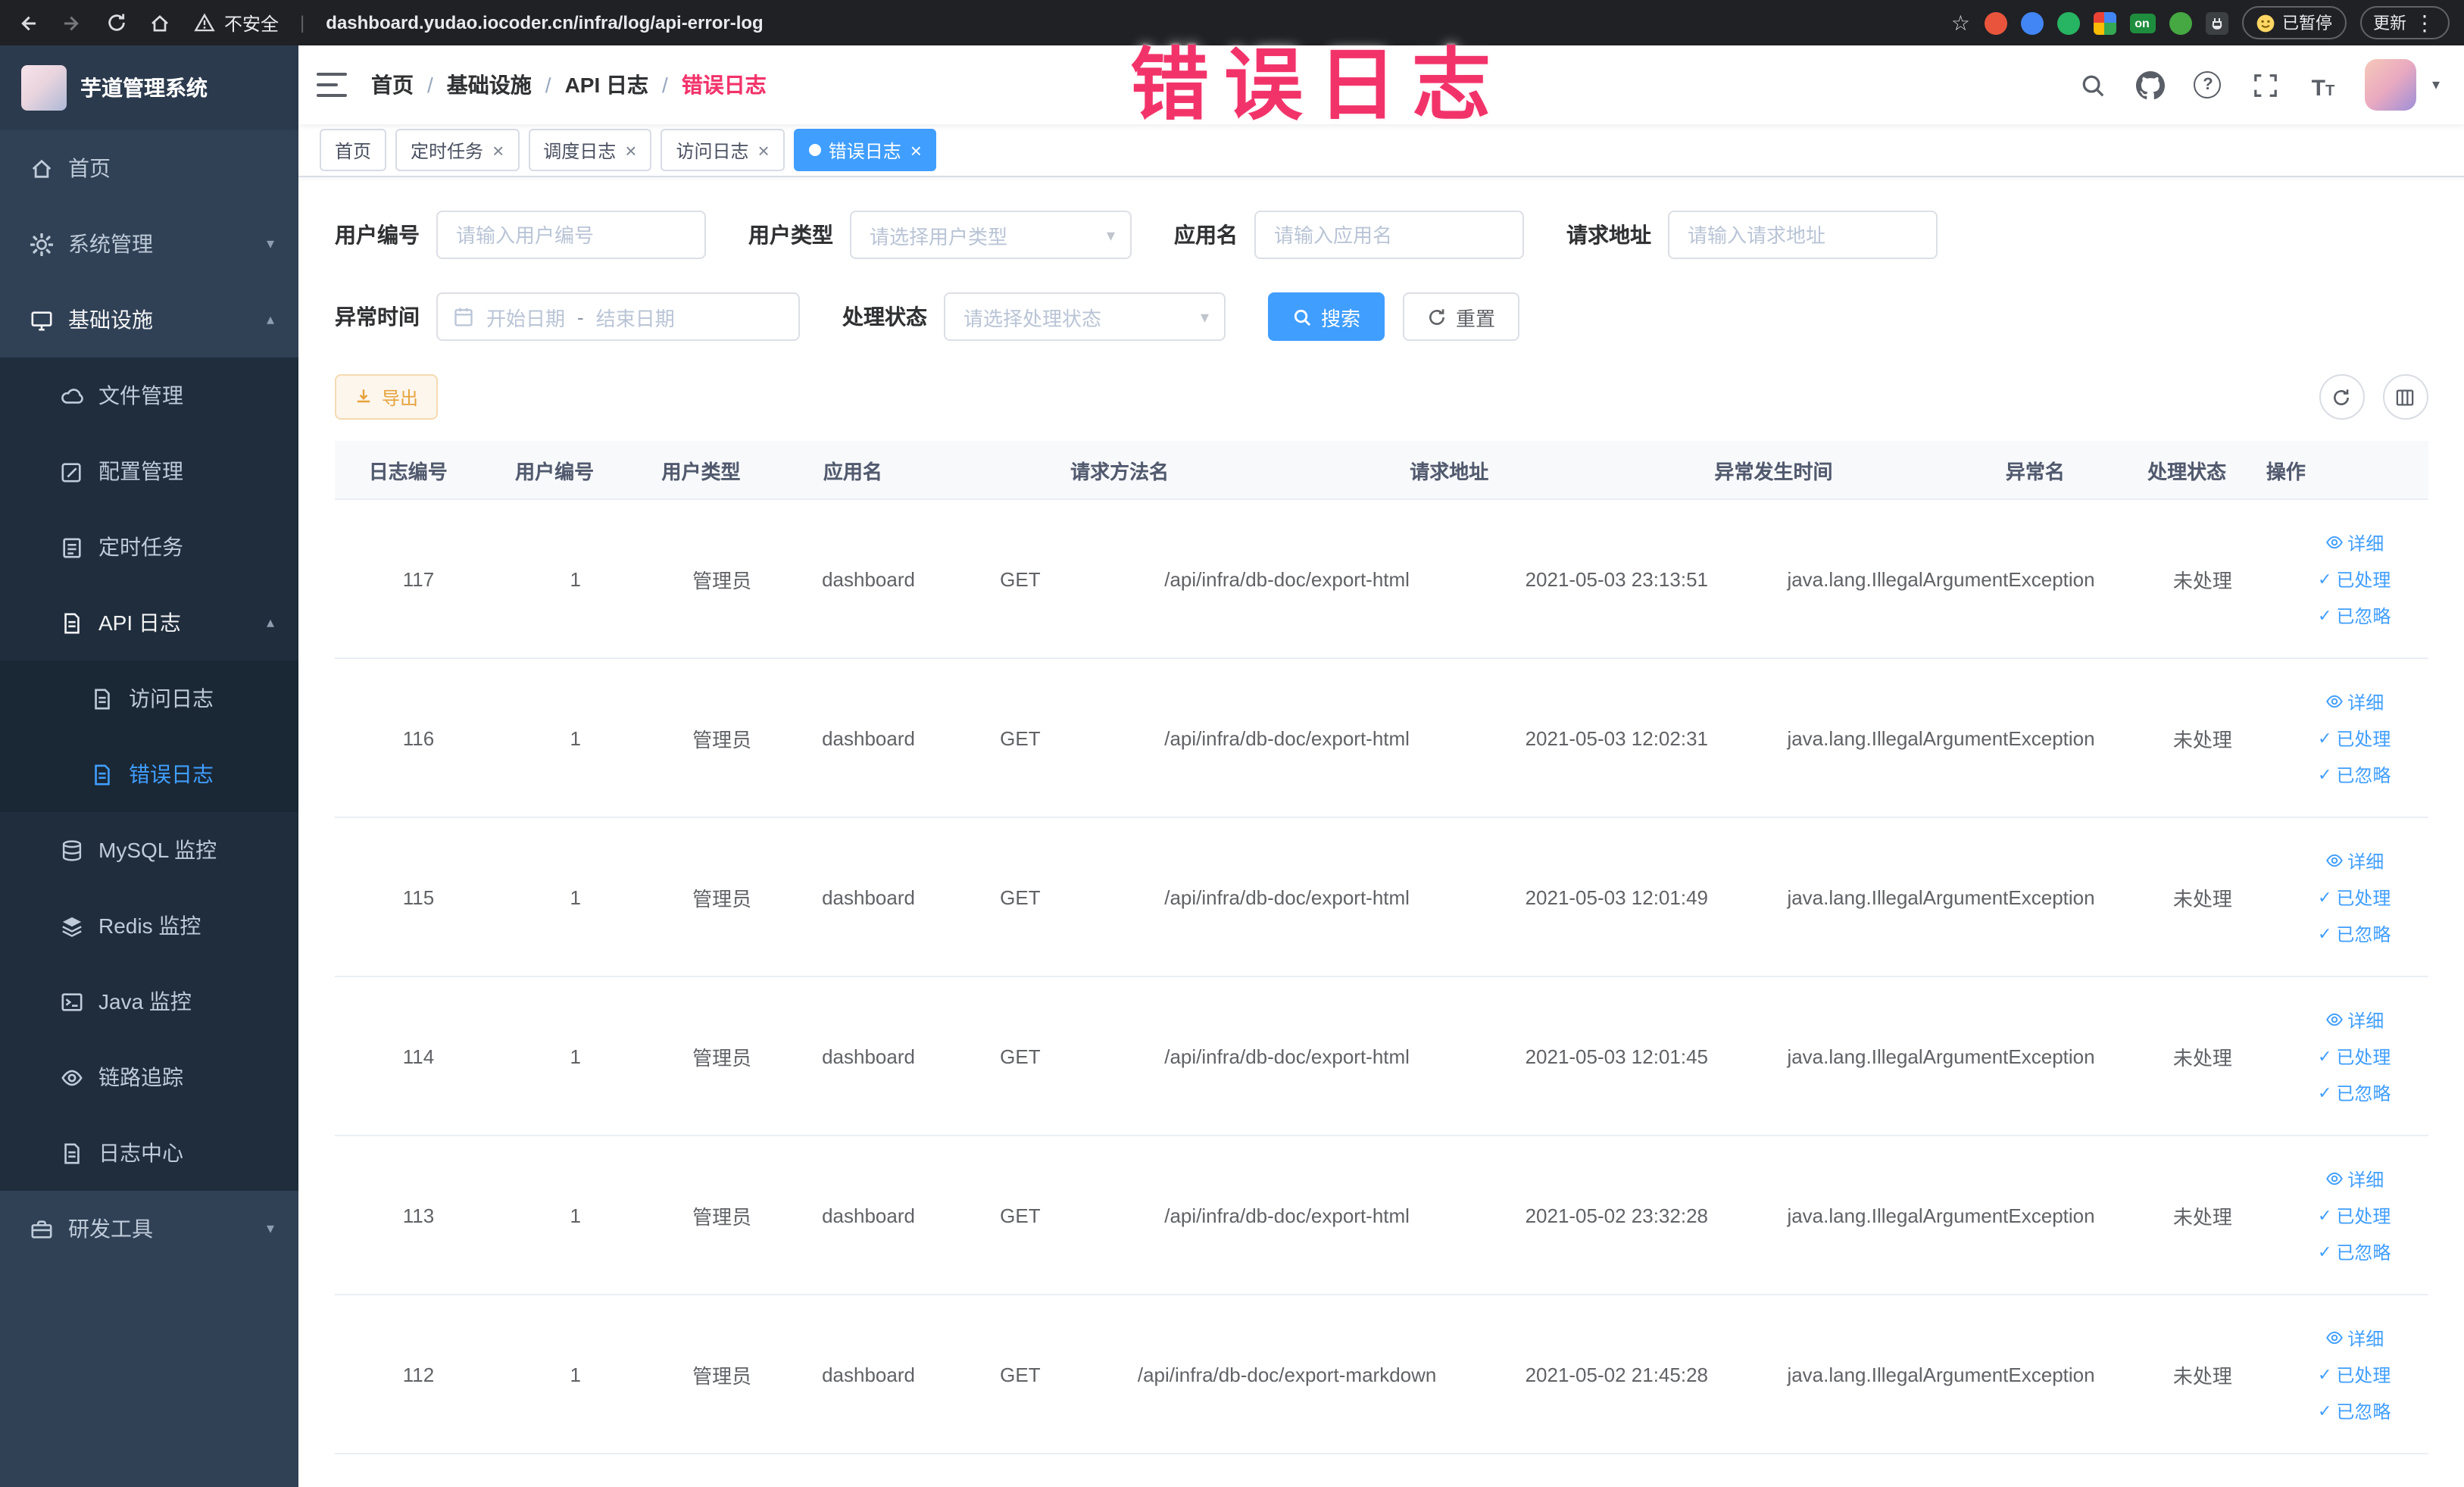  Describe the element at coordinates (2265, 85) in the screenshot. I see `fullscreen-icon` at that location.